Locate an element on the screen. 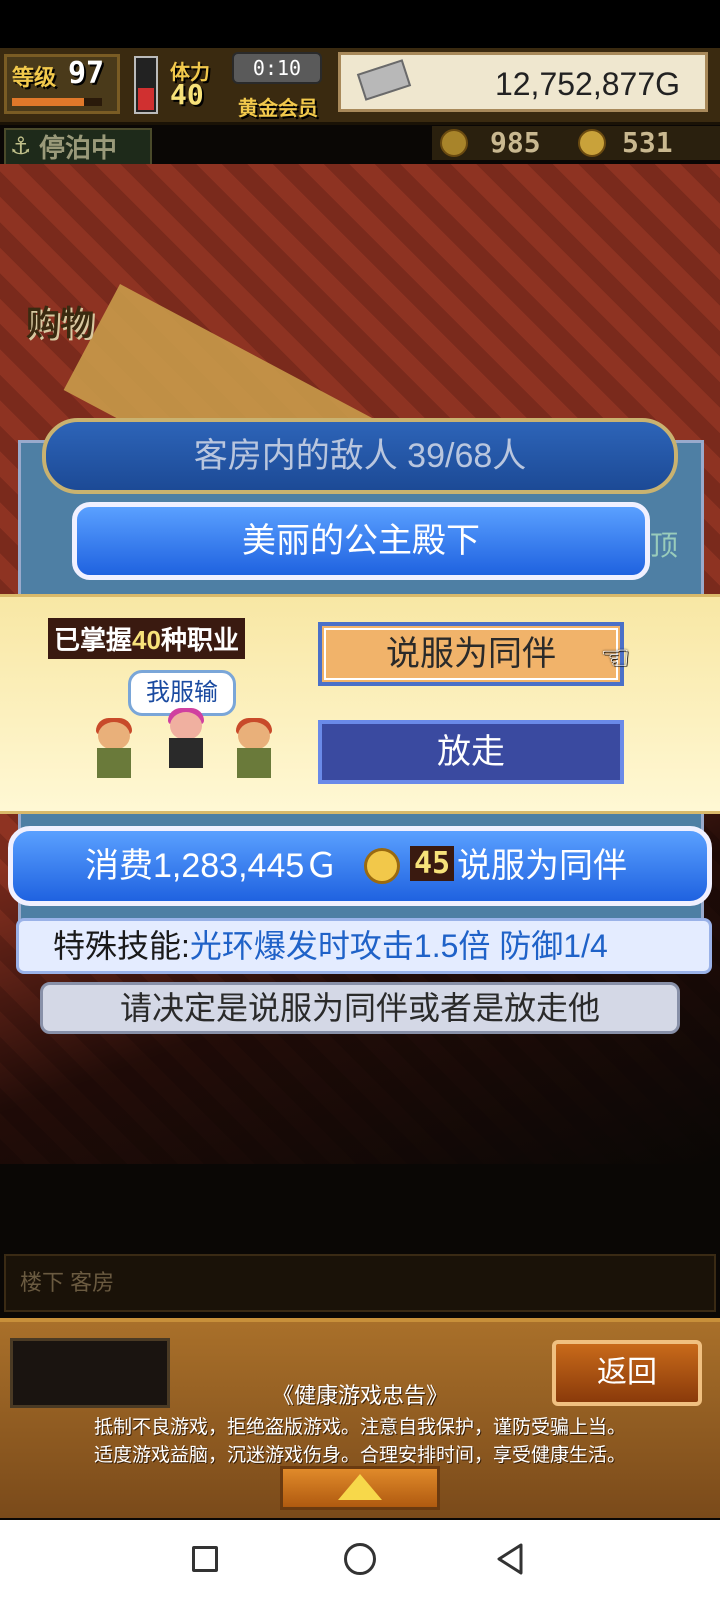 The height and width of the screenshot is (1600, 720). cost-text: 消费1,283,445Ｇ is located at coordinates (212, 866).